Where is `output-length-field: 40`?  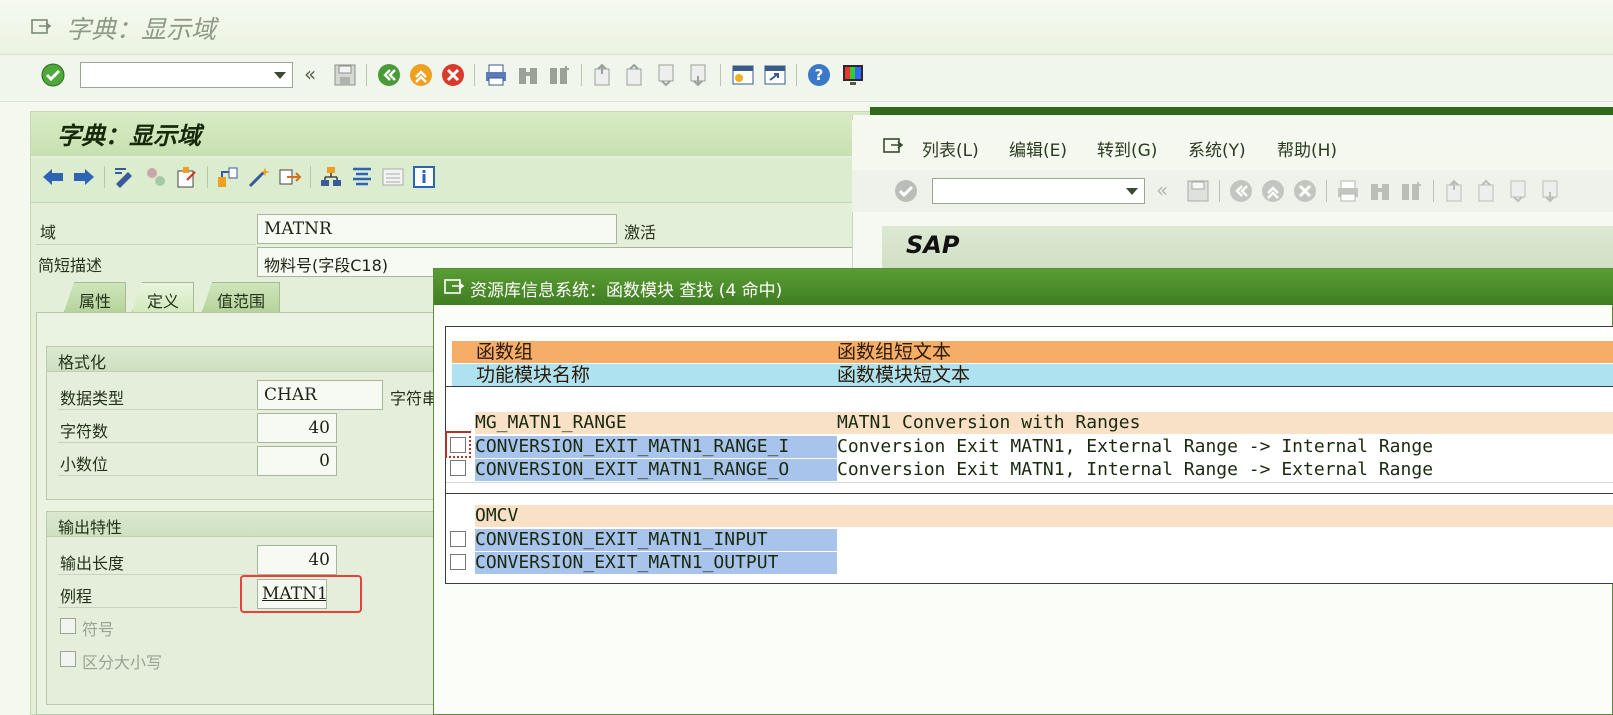
output-length-field: 40 is located at coordinates (297, 560).